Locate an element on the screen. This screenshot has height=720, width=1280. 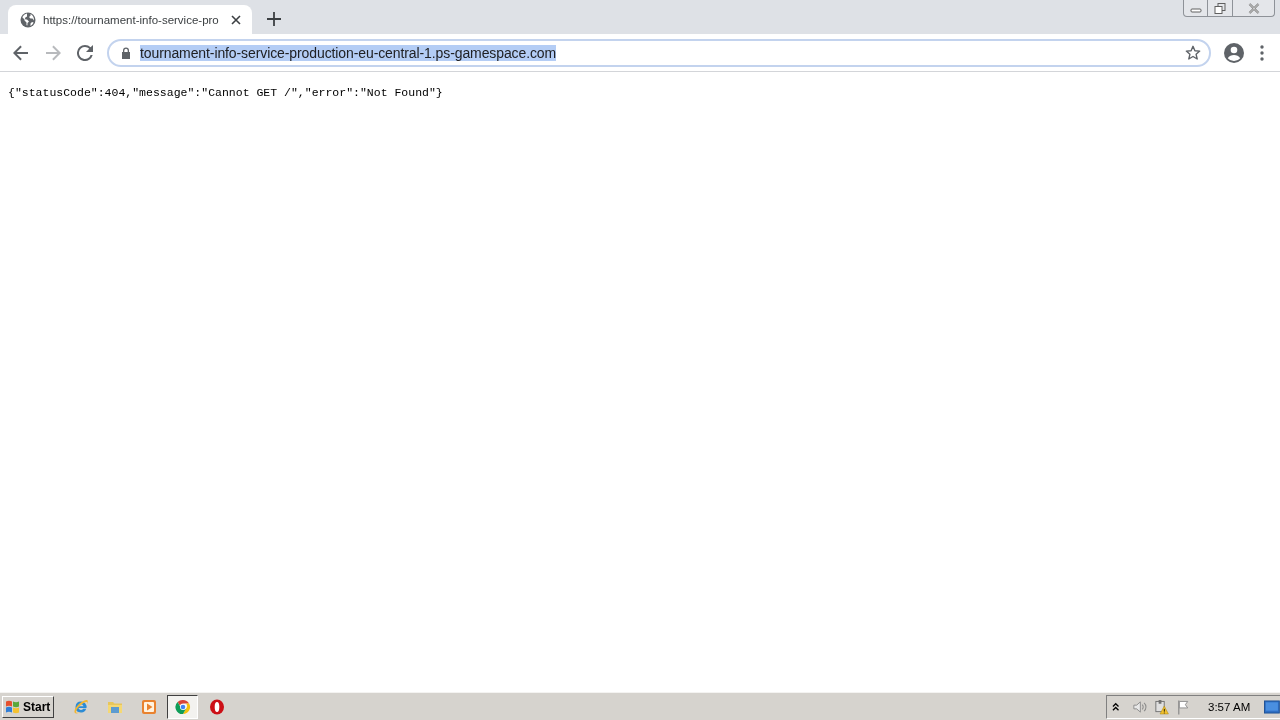
person-icon is located at coordinates (1234, 52).